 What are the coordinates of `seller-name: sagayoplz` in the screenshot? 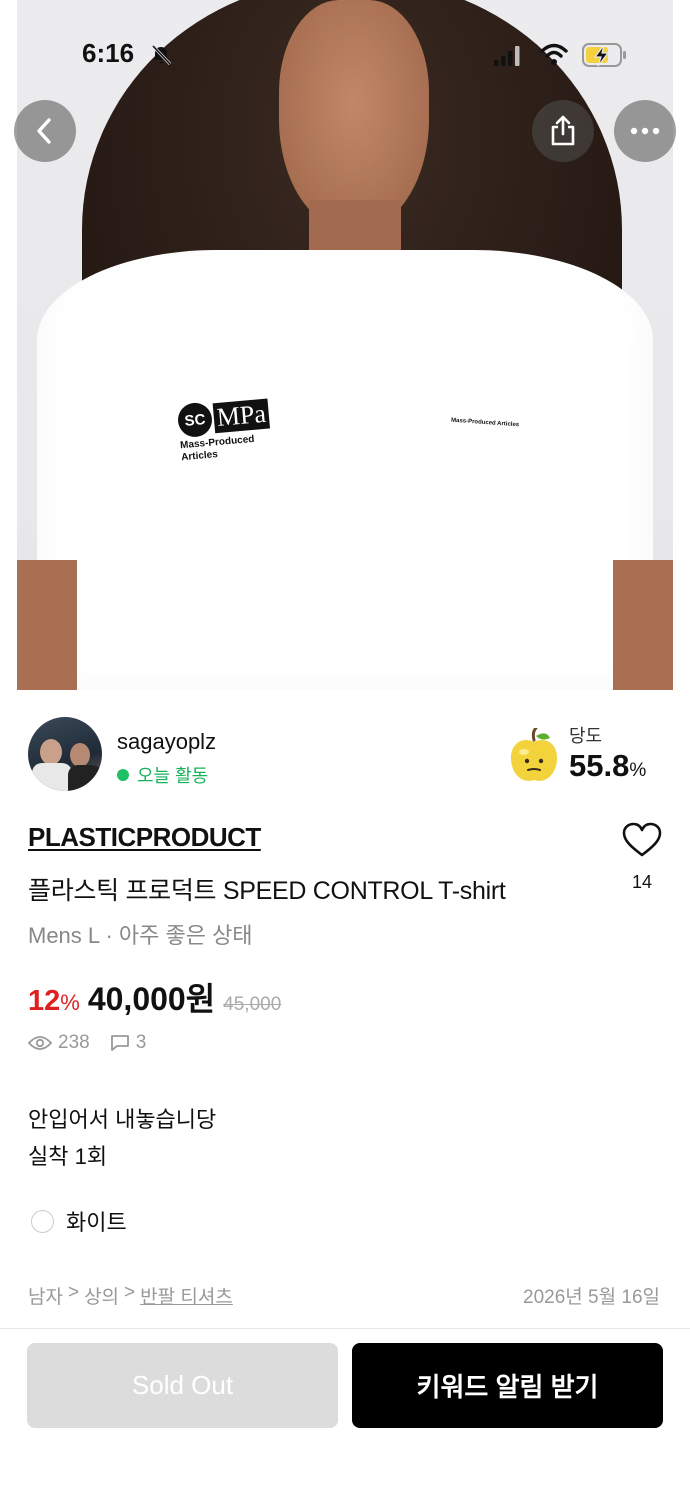 It's located at (166, 742).